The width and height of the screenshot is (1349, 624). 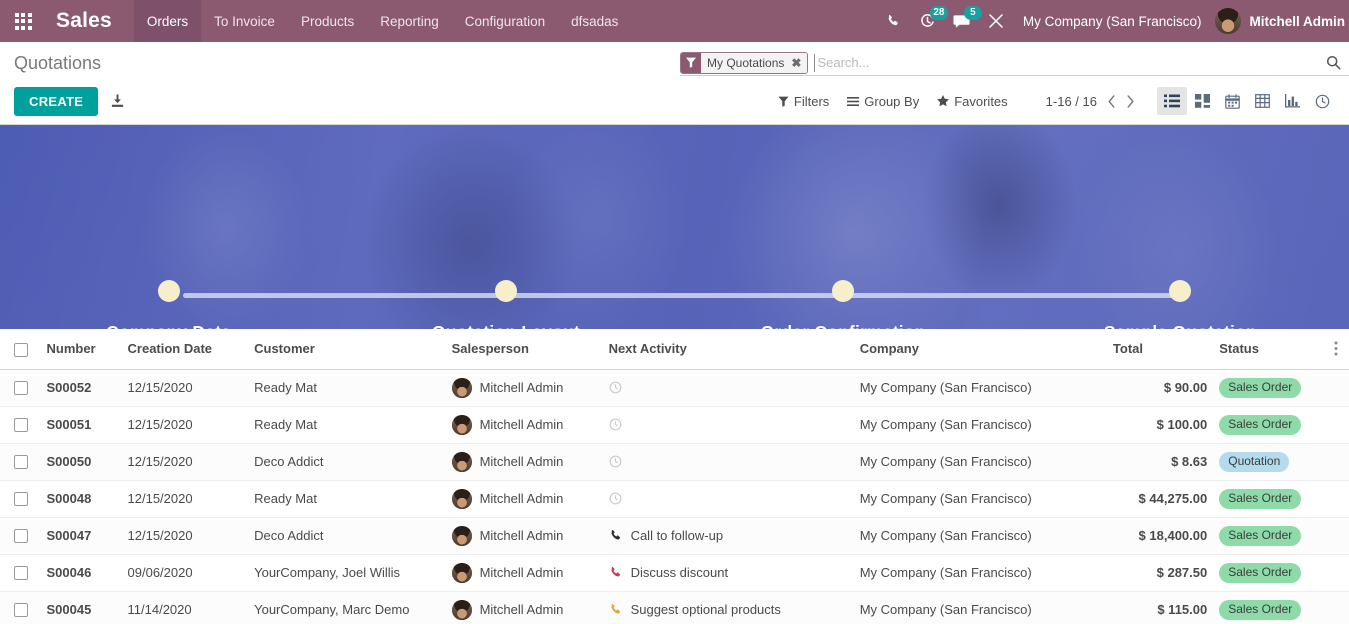 I want to click on search-facet-my-quotations: My Quotations ✖, so click(x=744, y=62).